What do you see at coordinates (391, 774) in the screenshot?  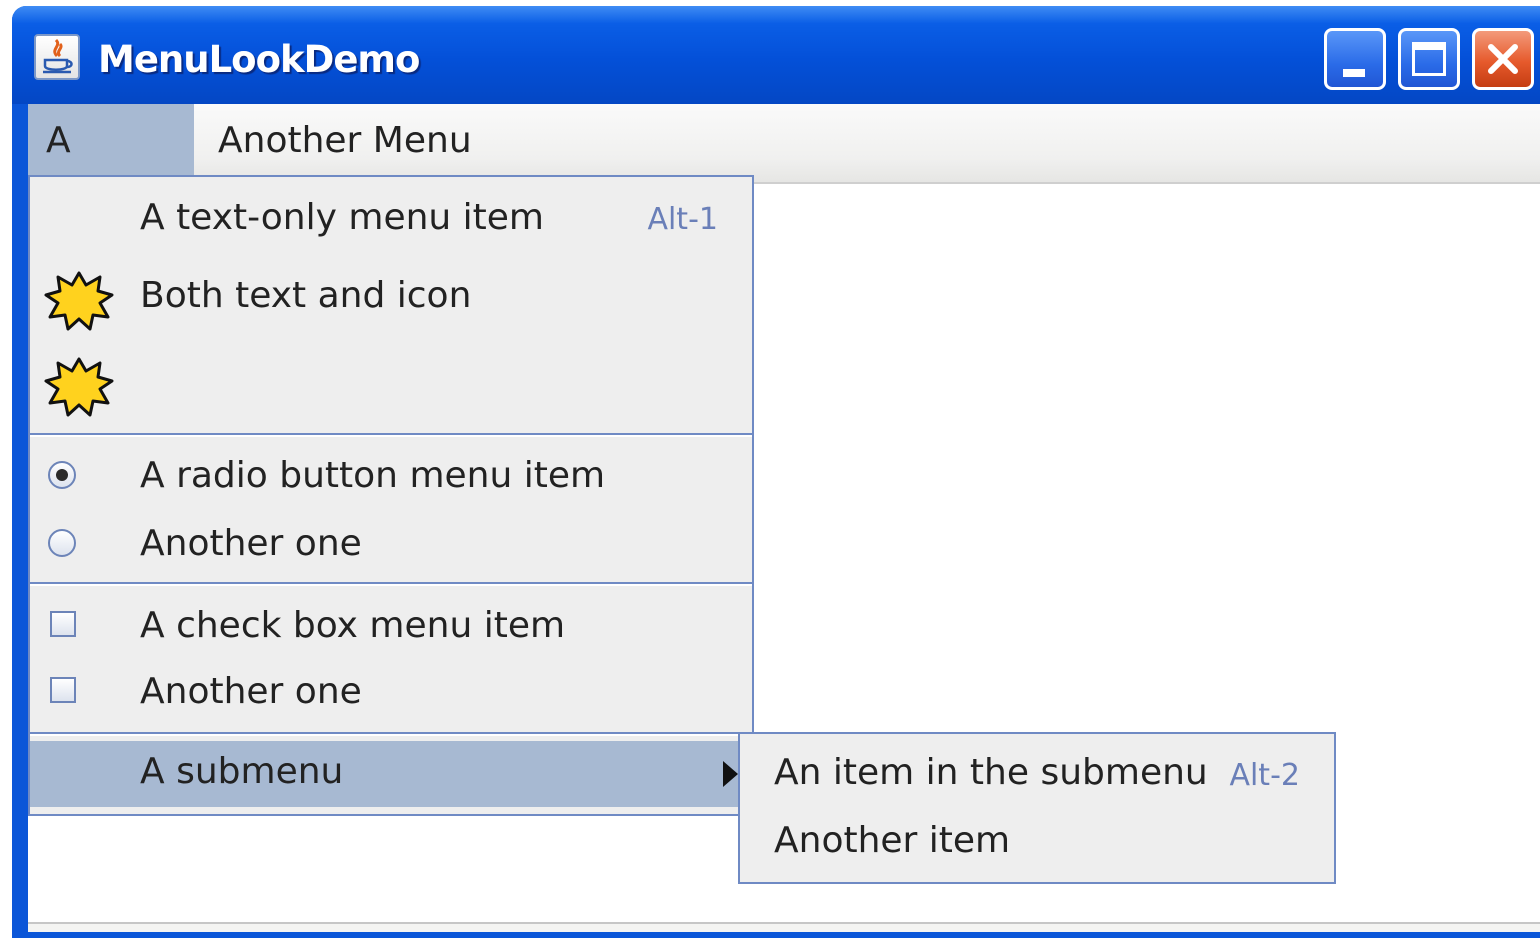 I see `menu-item-submenu: A submenu` at bounding box center [391, 774].